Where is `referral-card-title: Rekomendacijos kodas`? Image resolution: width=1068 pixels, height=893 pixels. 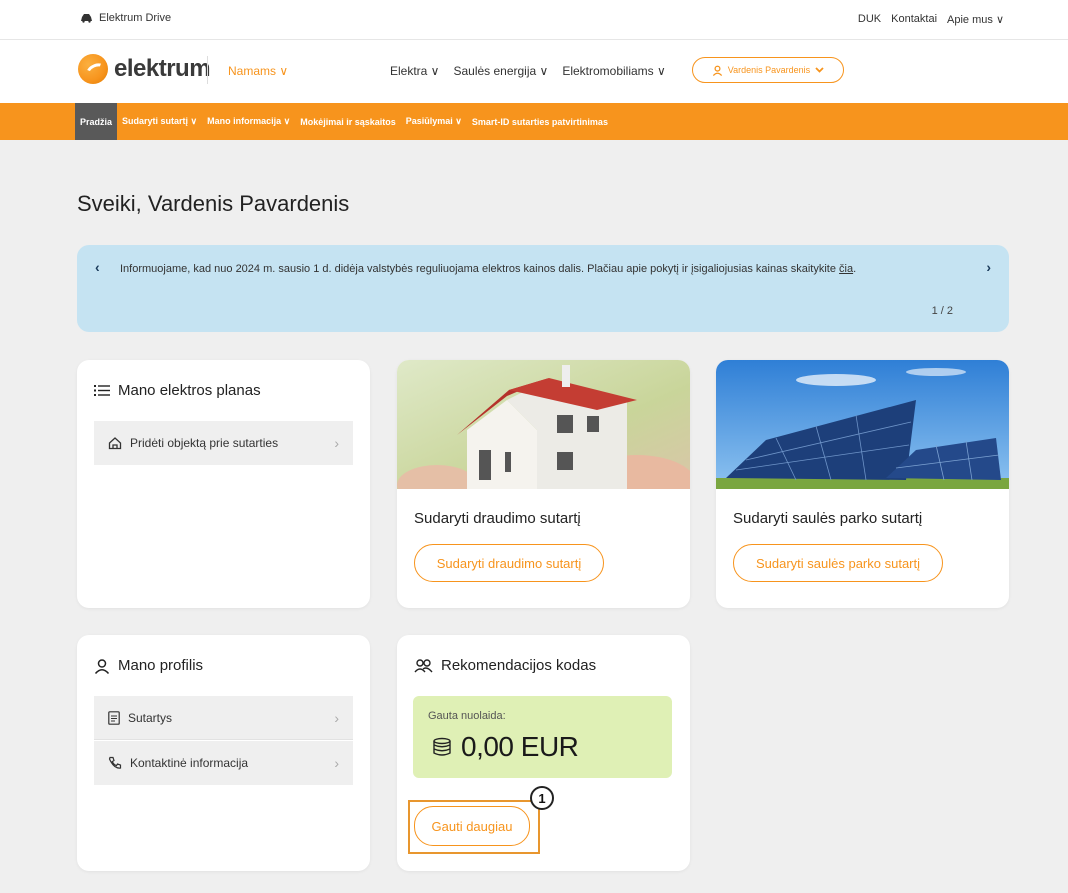 referral-card-title: Rekomendacijos kodas is located at coordinates (505, 665).